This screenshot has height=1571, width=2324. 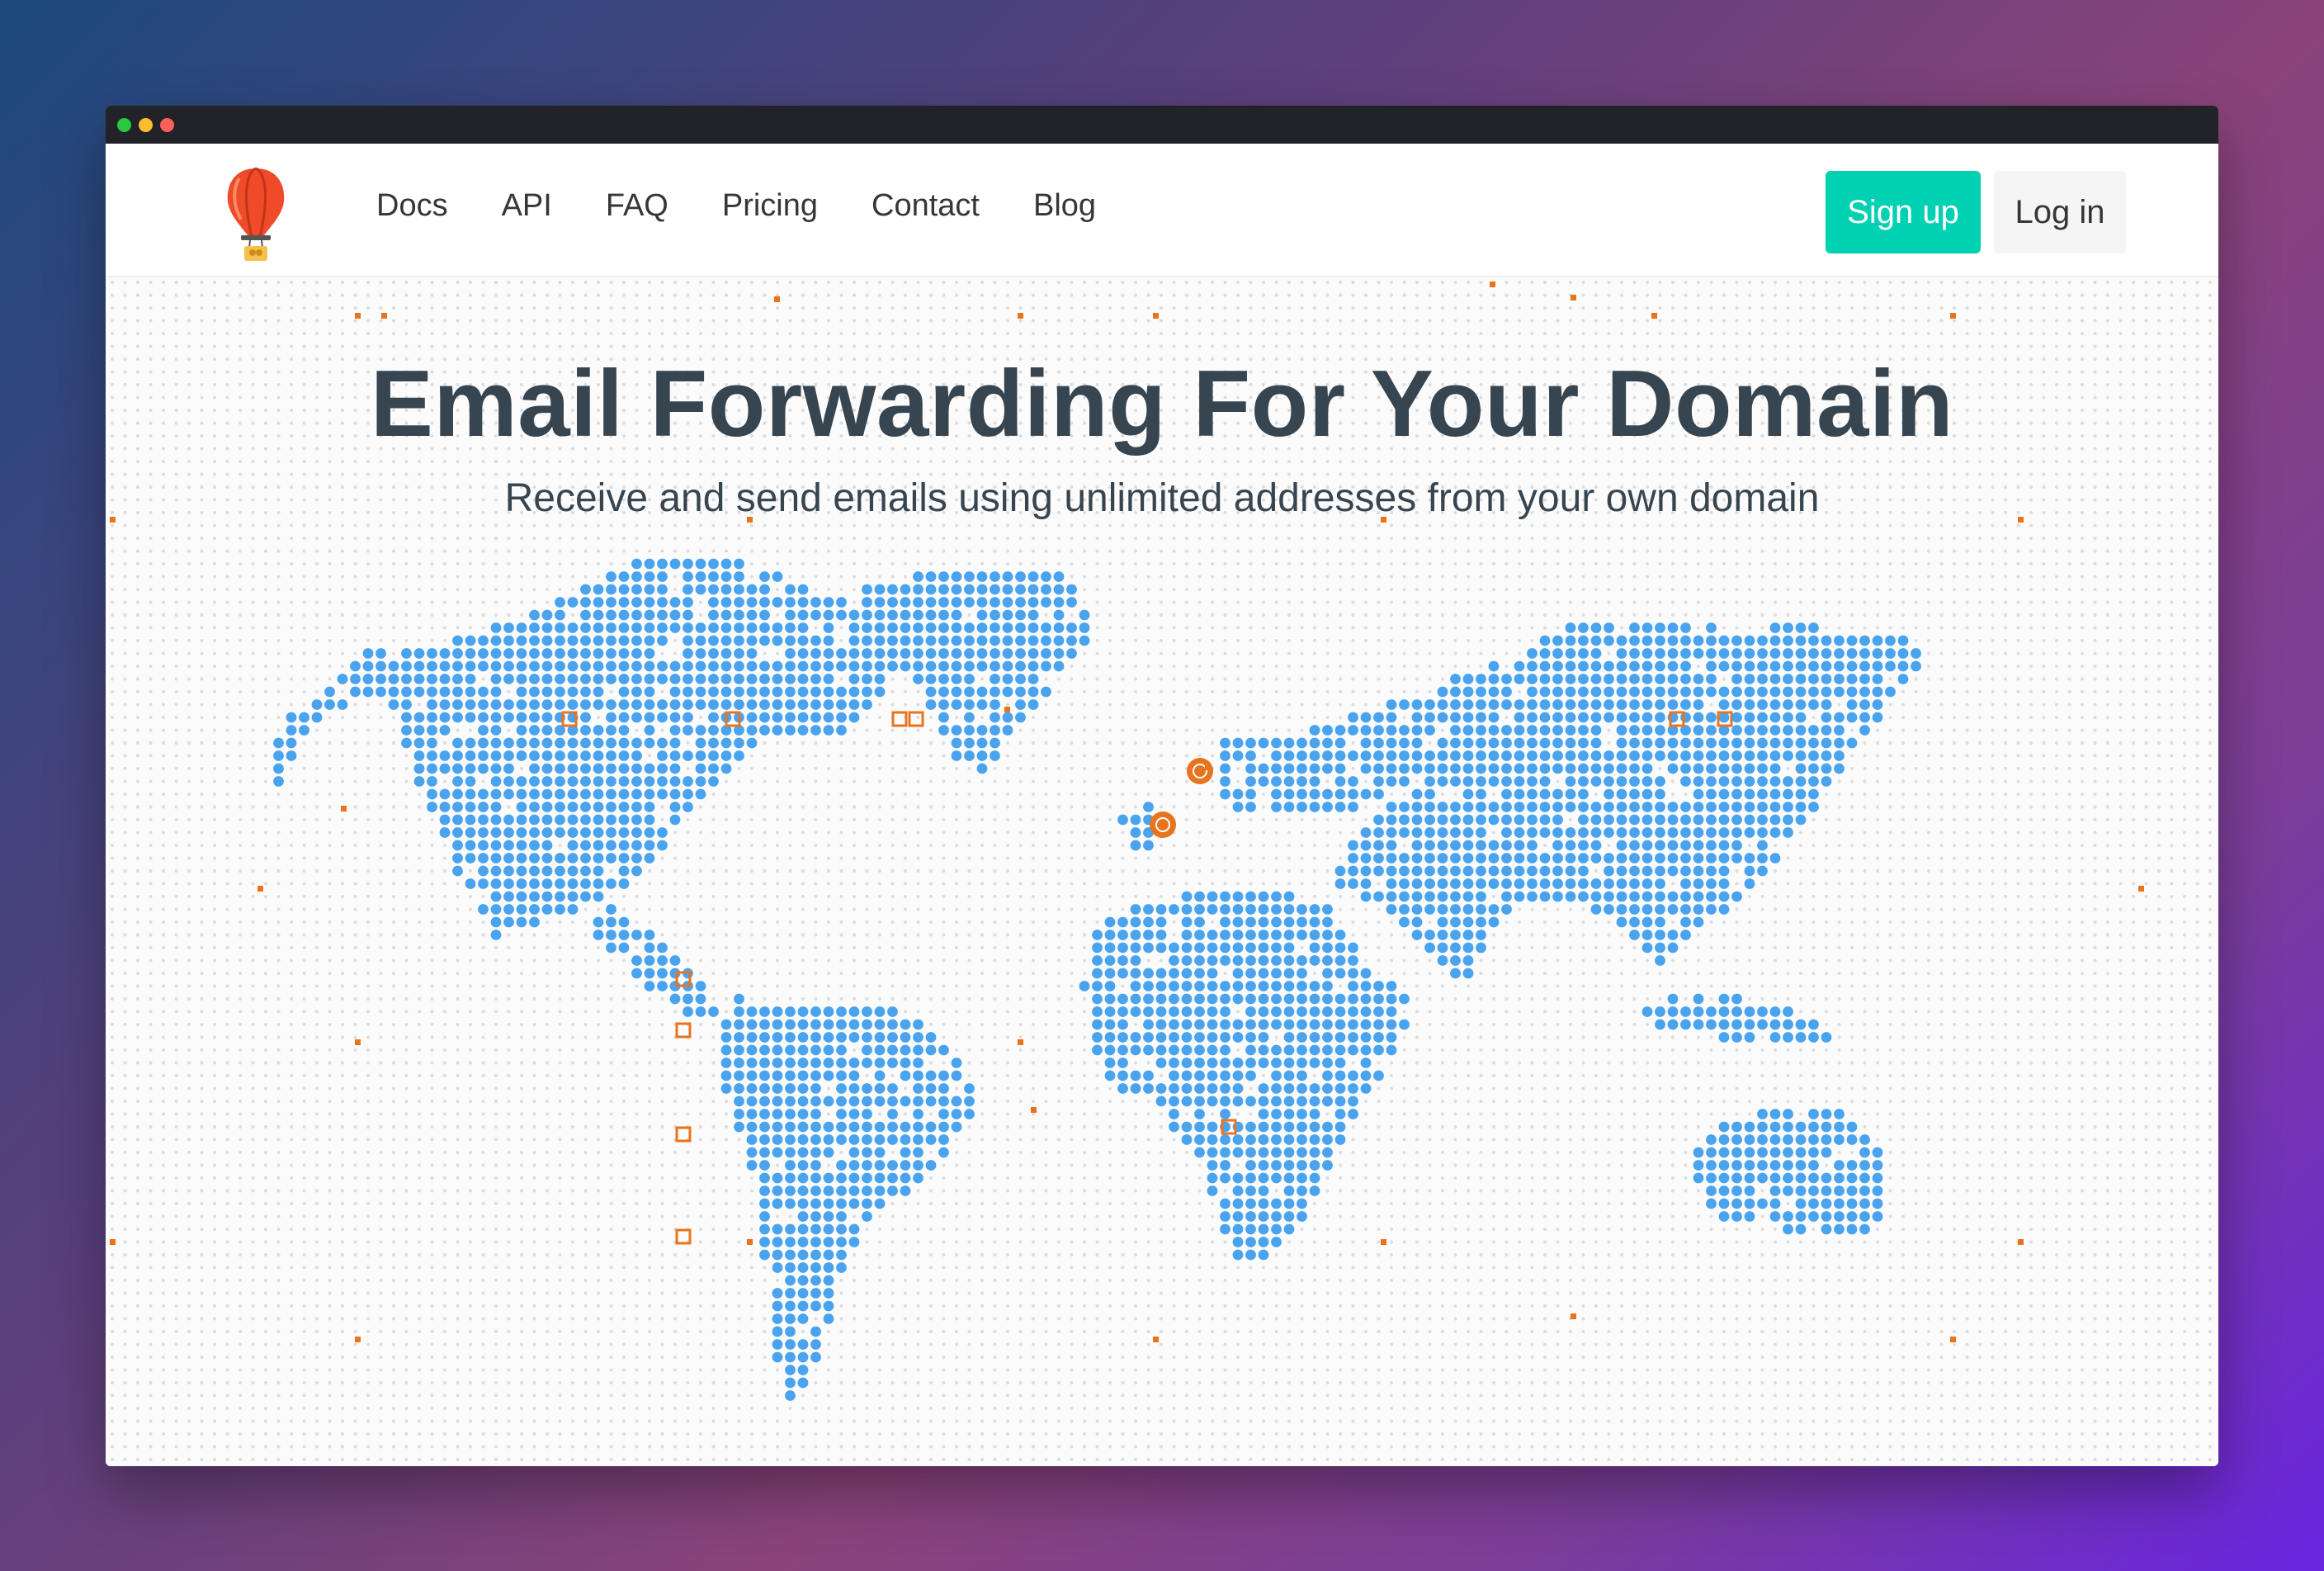 What do you see at coordinates (926, 210) in the screenshot?
I see `nav-link-contact: Contact` at bounding box center [926, 210].